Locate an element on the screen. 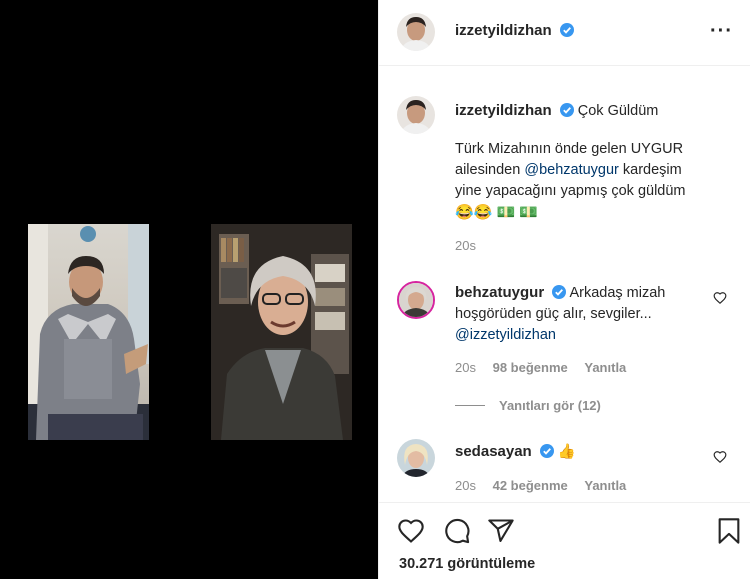 The image size is (750, 579). bookmark-icon is located at coordinates (729, 531).